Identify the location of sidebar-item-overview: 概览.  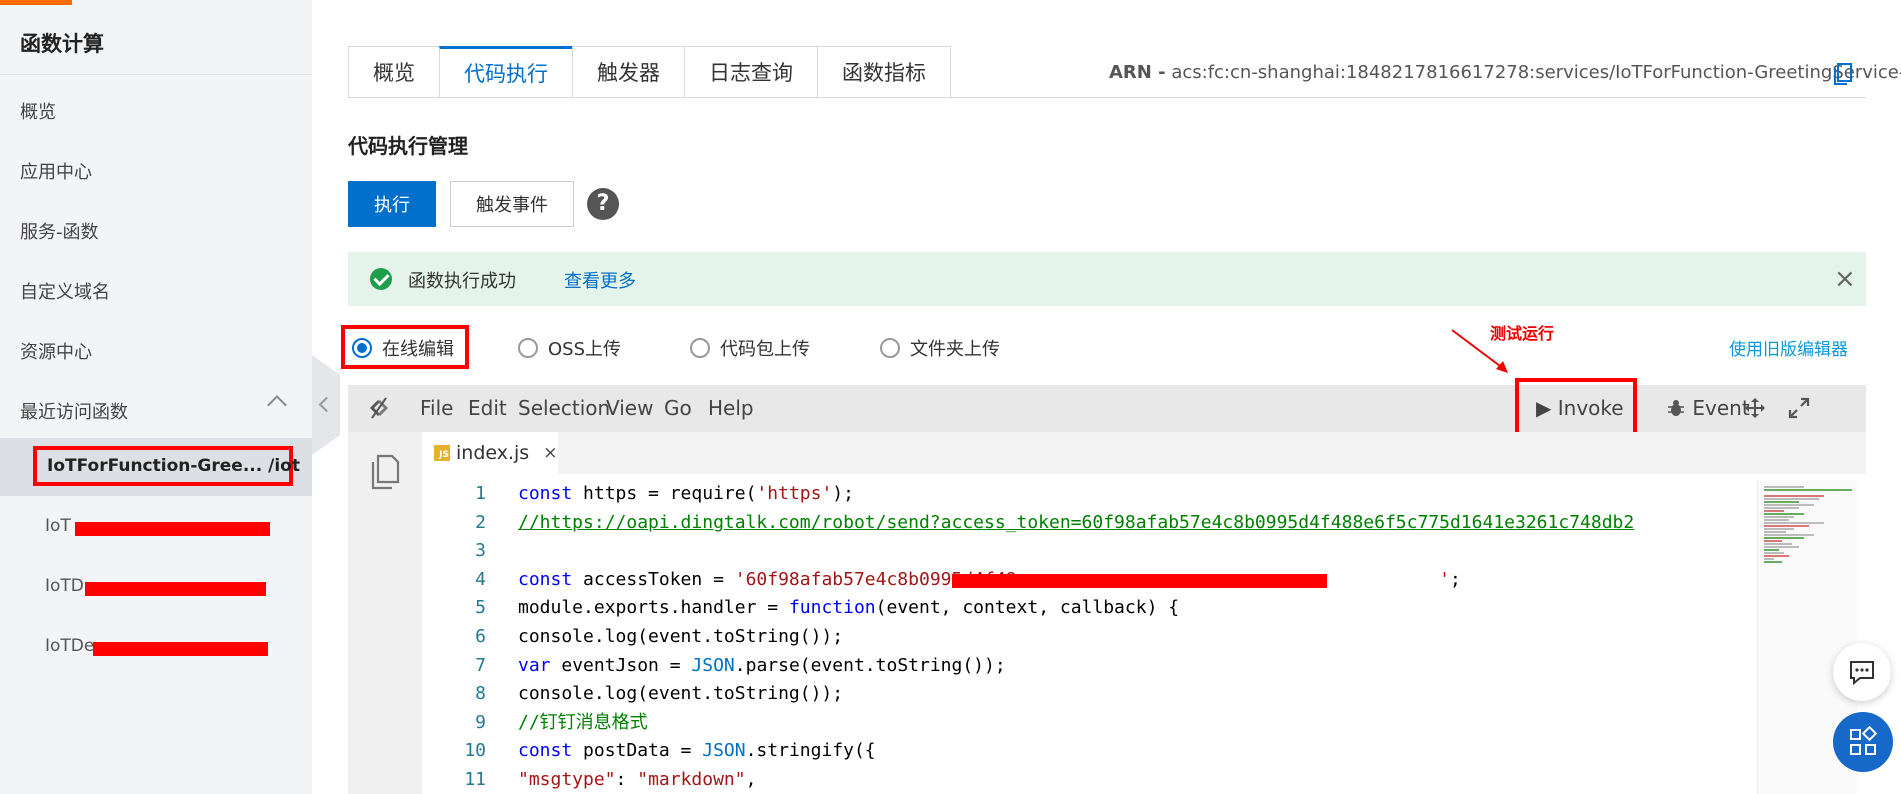
(38, 111).